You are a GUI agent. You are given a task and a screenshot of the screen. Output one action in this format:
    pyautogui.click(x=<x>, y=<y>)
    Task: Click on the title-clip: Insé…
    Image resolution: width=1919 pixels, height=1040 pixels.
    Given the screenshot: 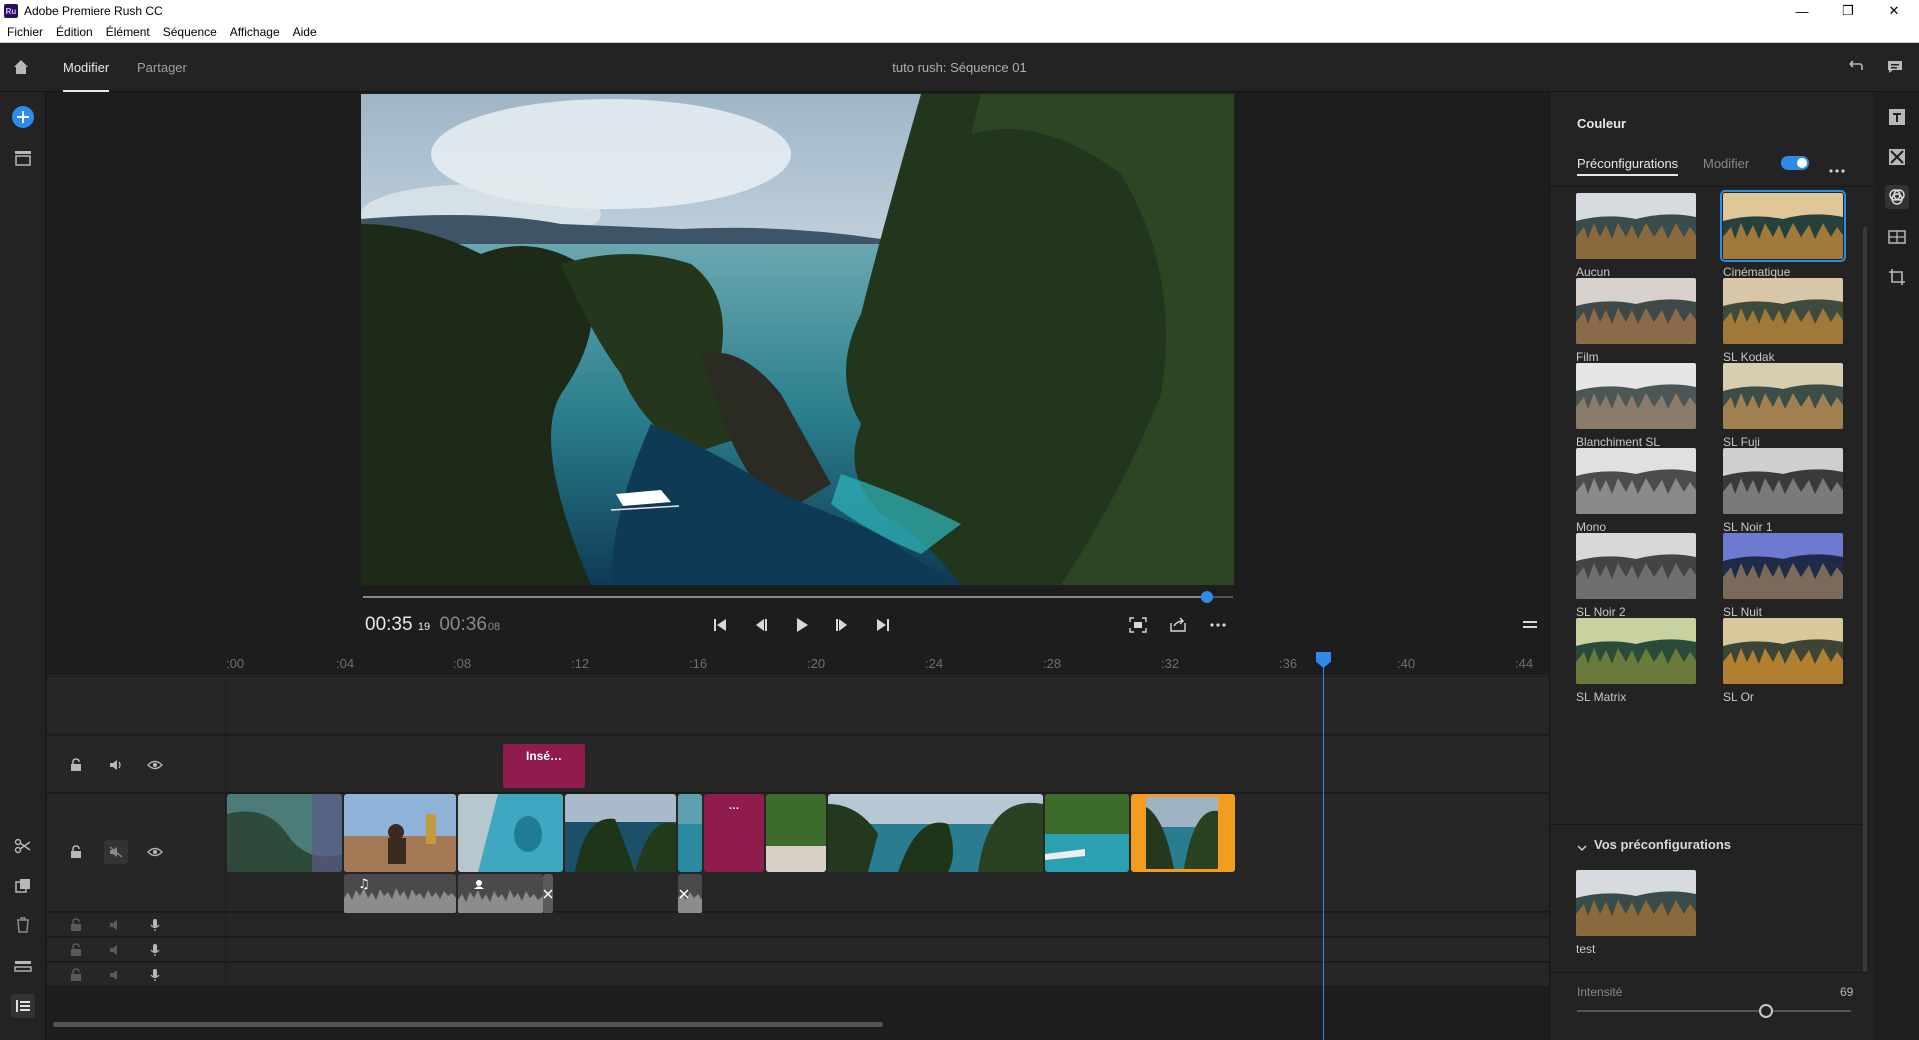 What is the action you would take?
    pyautogui.click(x=544, y=766)
    